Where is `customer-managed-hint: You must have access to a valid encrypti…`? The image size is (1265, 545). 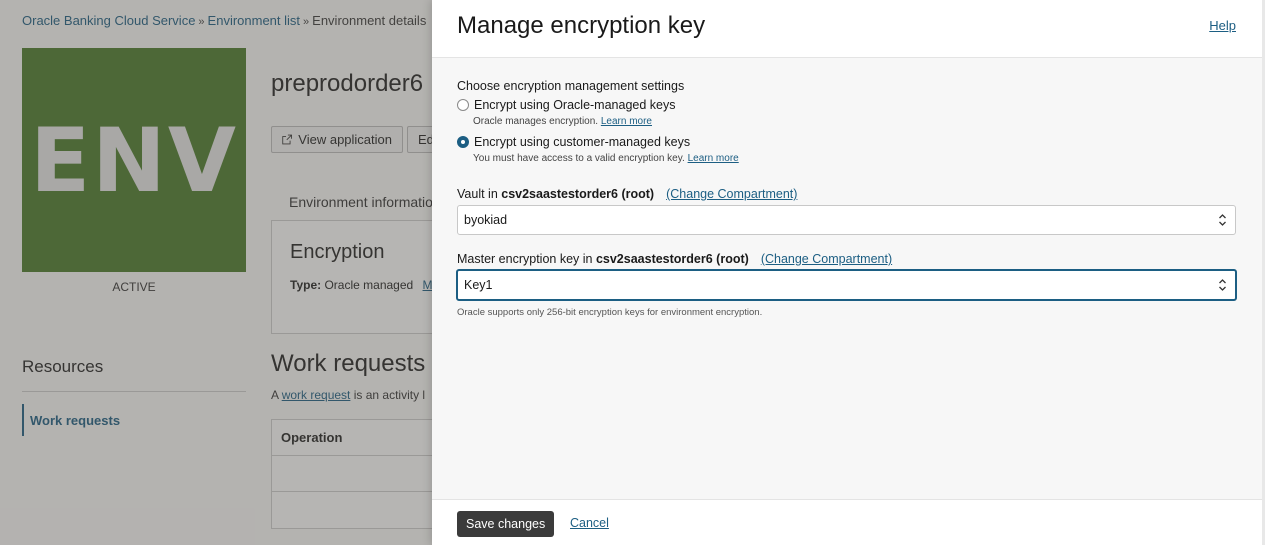 customer-managed-hint: You must have access to a valid encrypti… is located at coordinates (606, 158).